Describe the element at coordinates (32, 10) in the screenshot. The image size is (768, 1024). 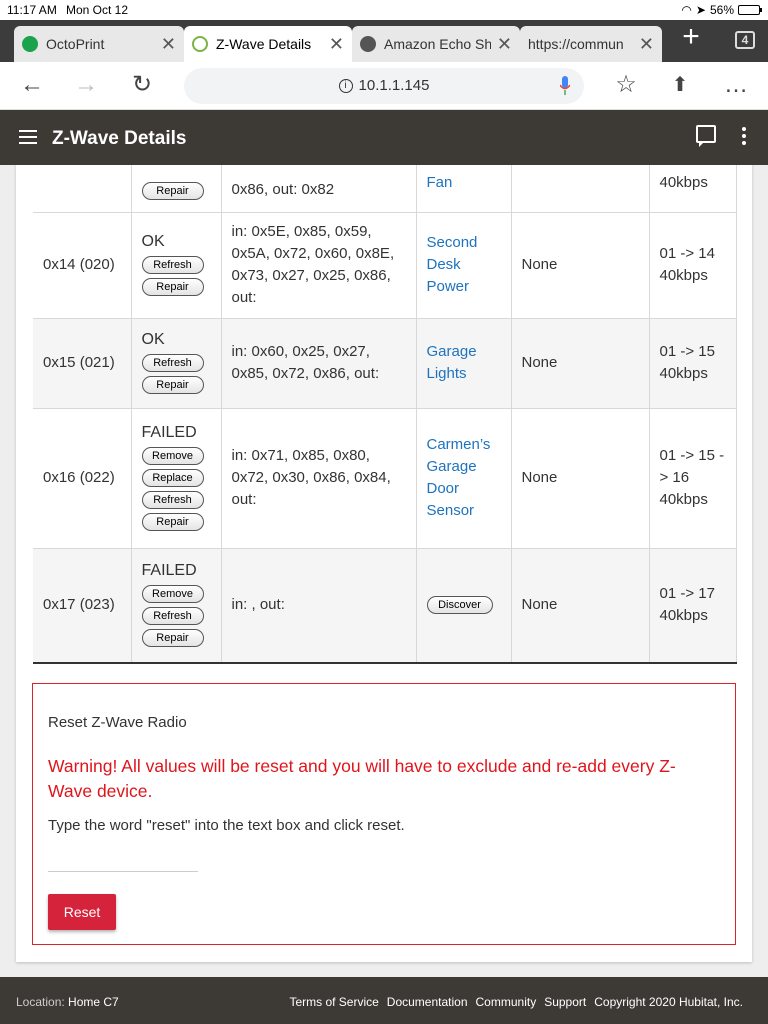
I see `status-time: 11:17 AM` at that location.